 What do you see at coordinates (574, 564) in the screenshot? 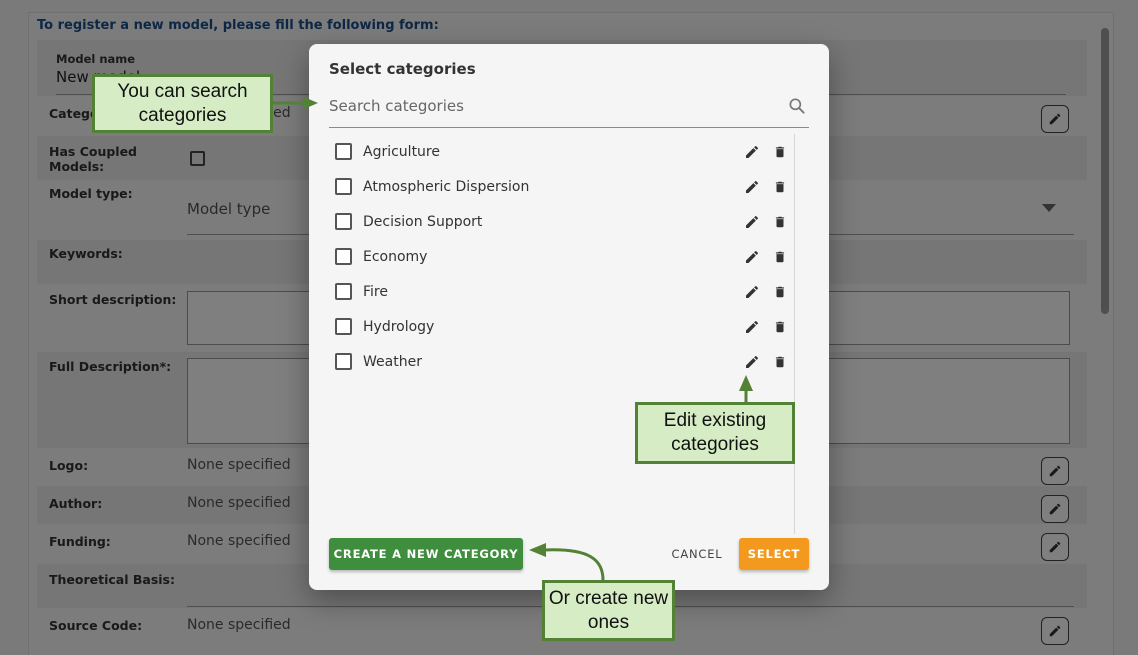
I see `create-callout-arrow` at bounding box center [574, 564].